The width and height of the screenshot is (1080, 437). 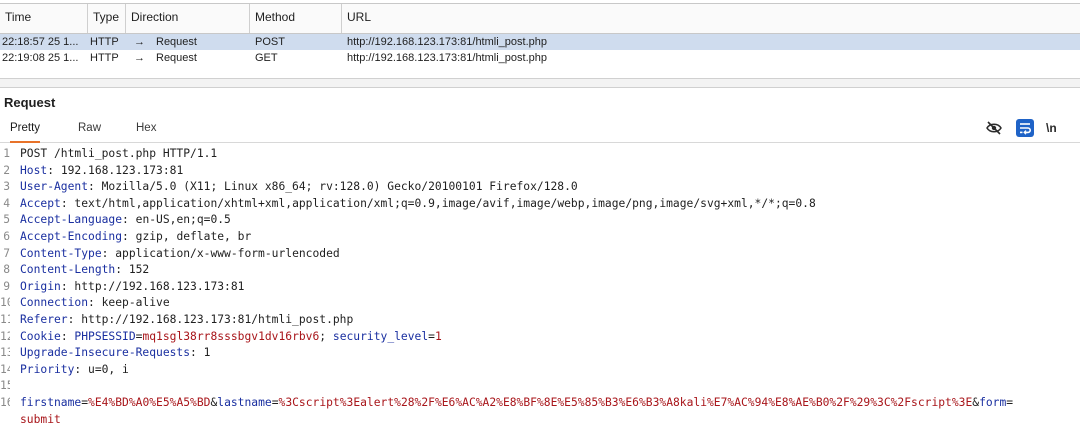 I want to click on header-name: Connection, so click(x=54, y=303).